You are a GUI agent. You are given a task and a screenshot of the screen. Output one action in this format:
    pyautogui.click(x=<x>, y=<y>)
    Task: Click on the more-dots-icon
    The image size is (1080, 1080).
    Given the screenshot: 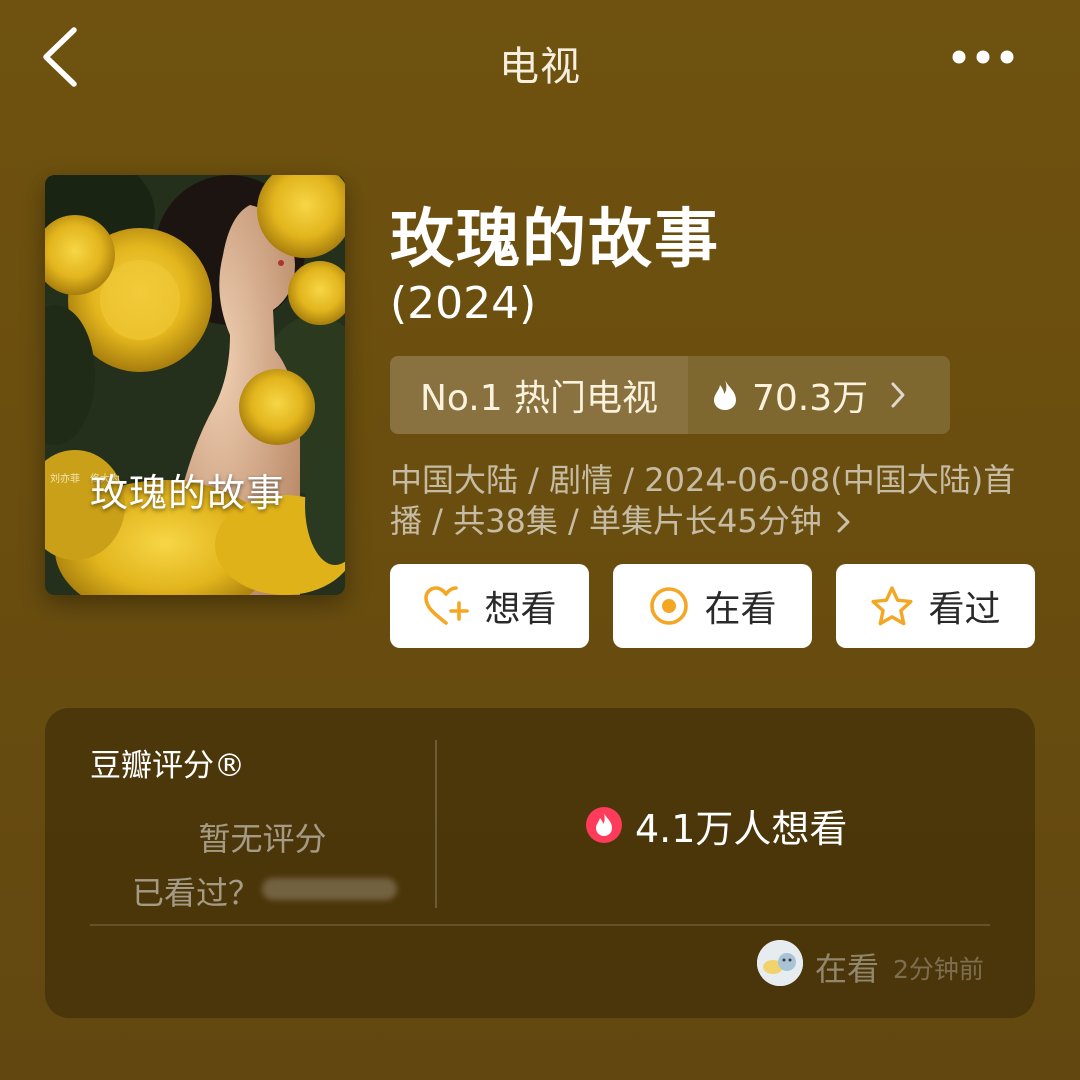 What is the action you would take?
    pyautogui.click(x=983, y=57)
    